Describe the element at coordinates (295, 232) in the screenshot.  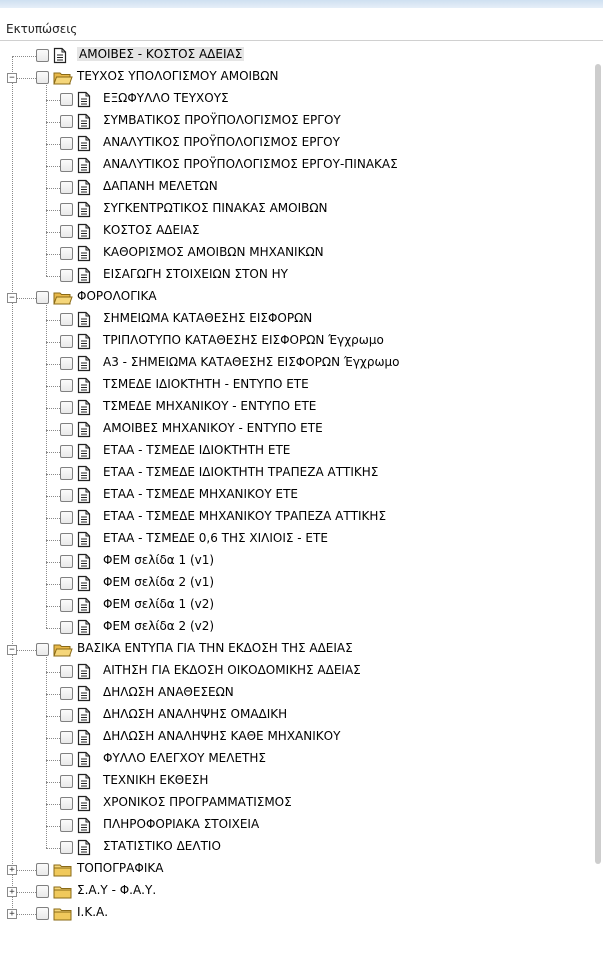
I see `tree-item-row: ΚΟΣΤΟΣ ΑΔΕΙΑΣ` at that location.